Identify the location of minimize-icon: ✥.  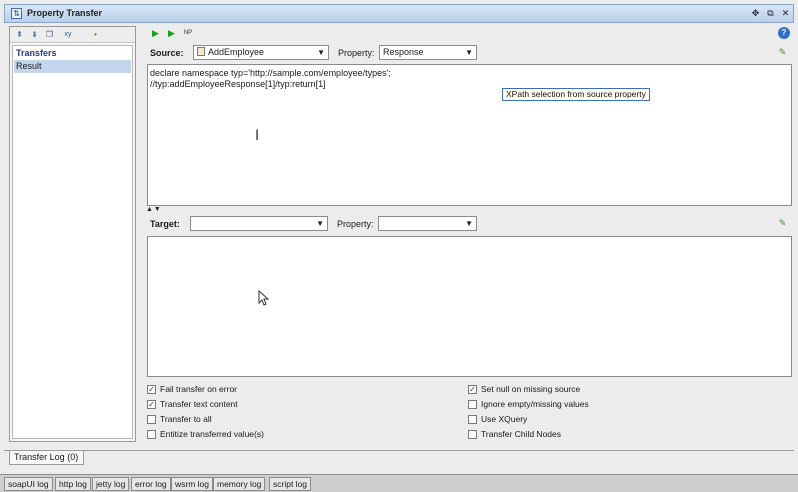
(755, 13).